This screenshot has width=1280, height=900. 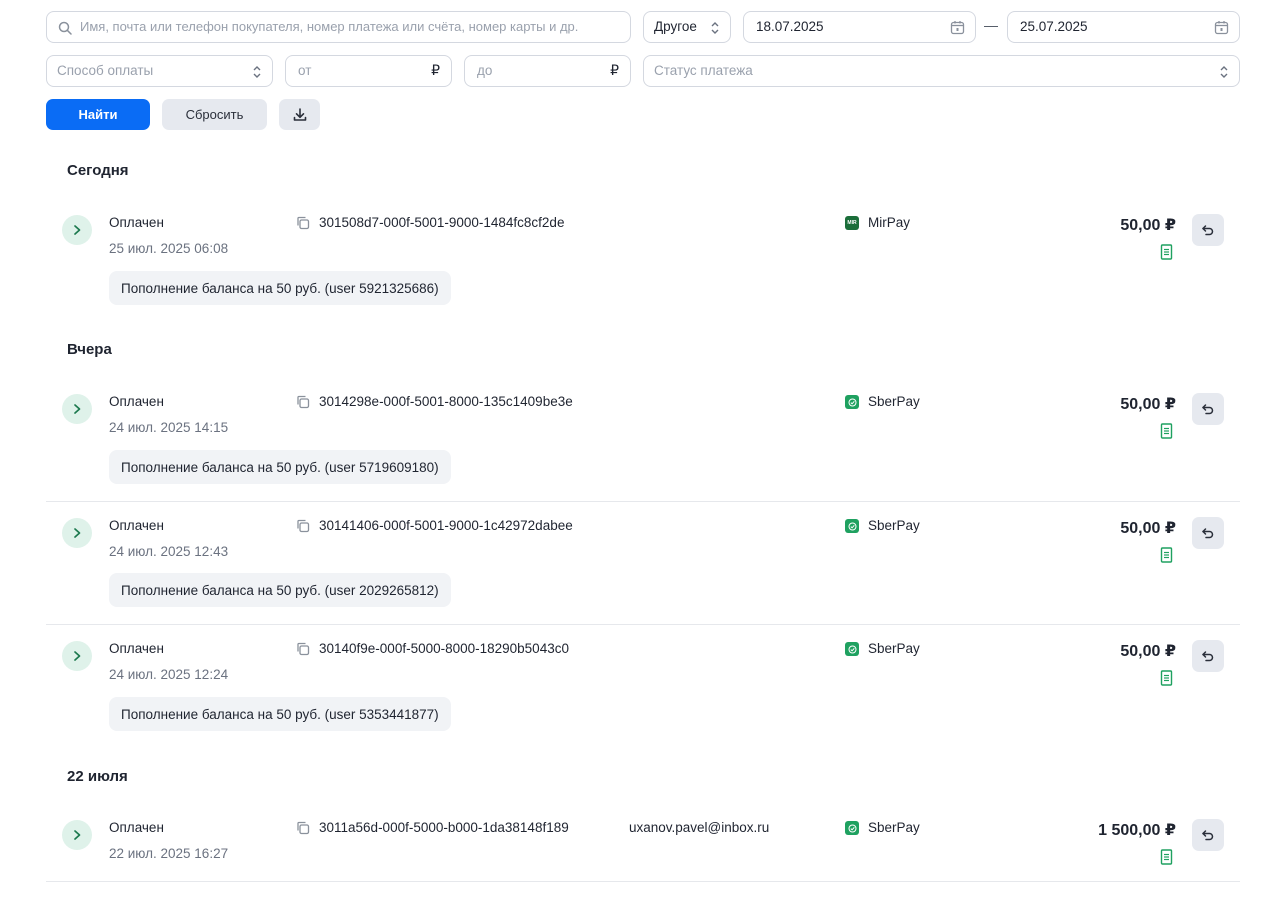 I want to click on group-title: Вчера, so click(x=89, y=349).